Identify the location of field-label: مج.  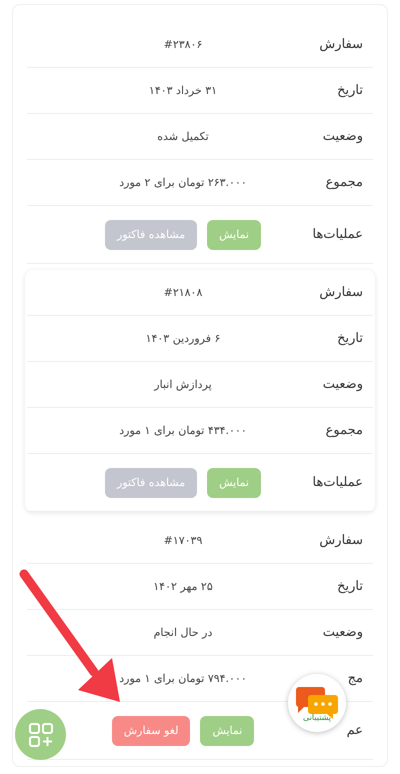
(355, 678).